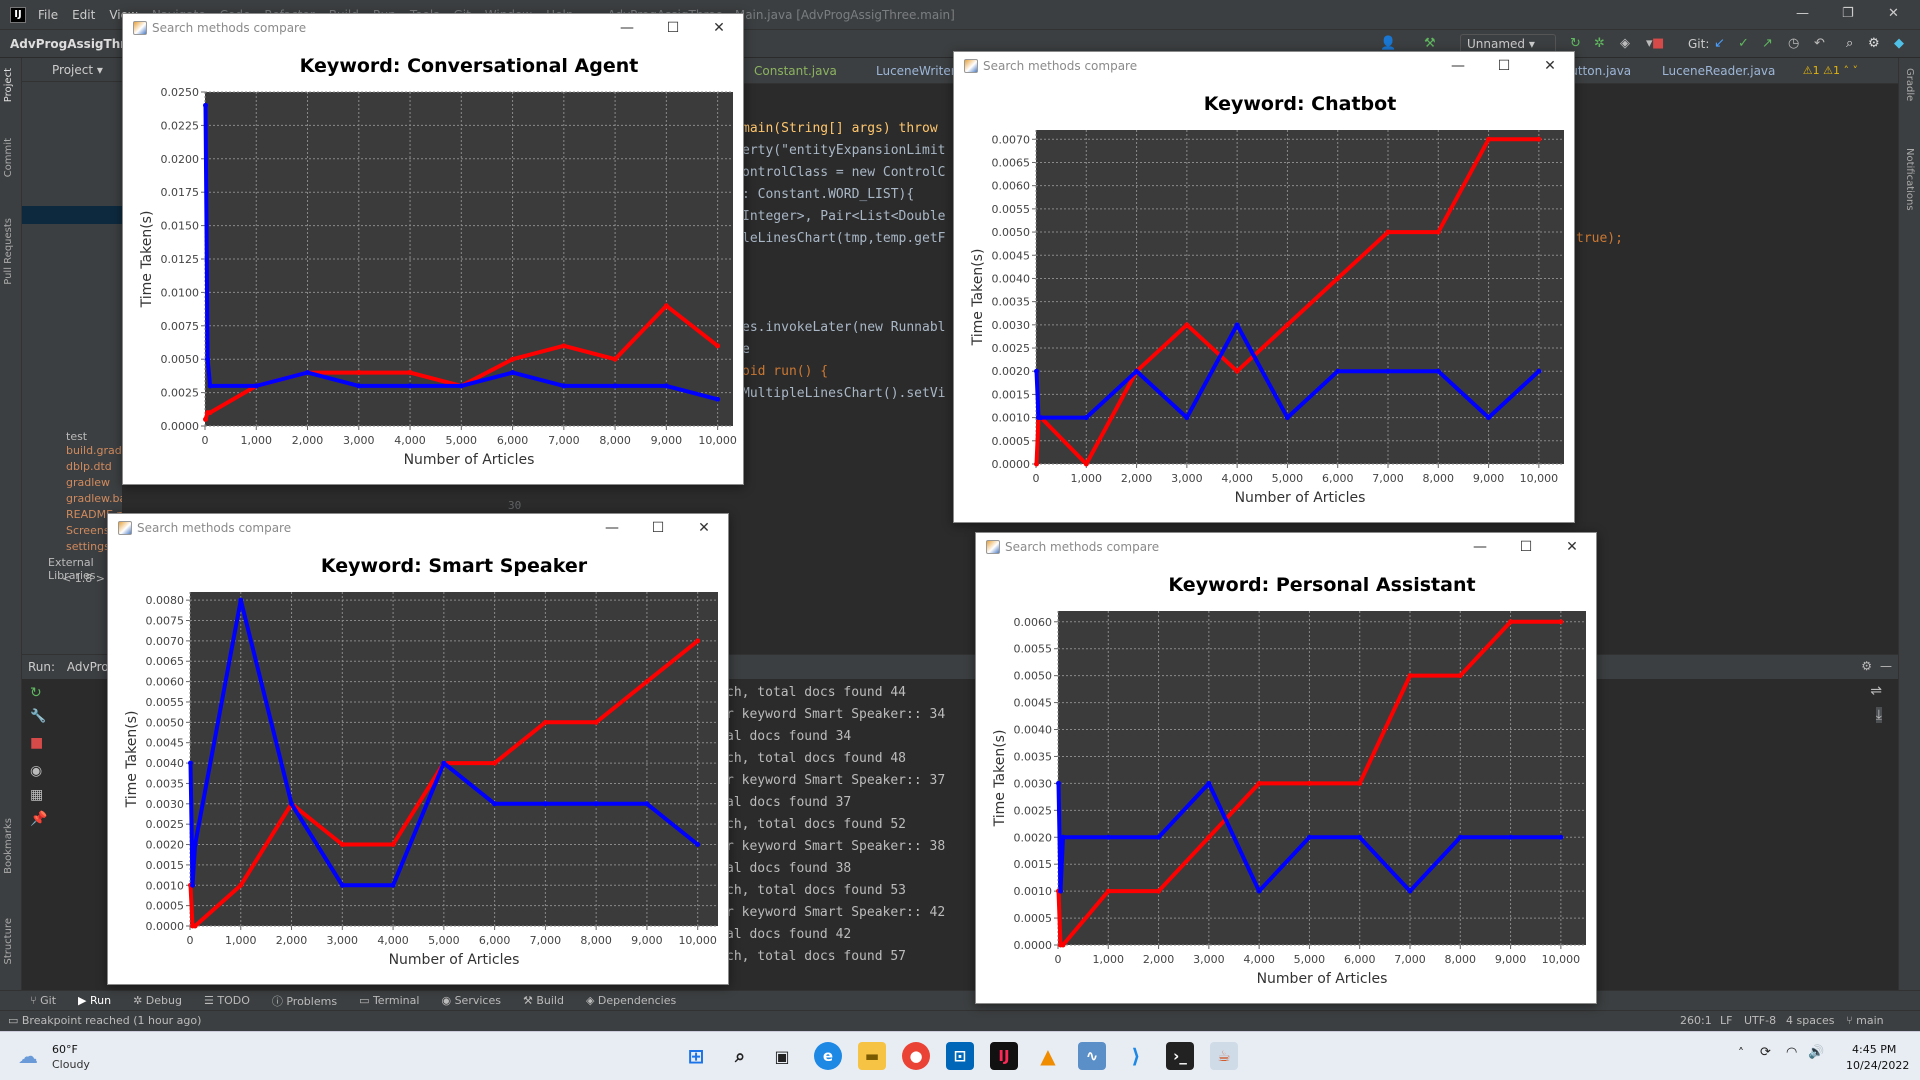  Describe the element at coordinates (1092, 1056) in the screenshot. I see `resource-monitor-icon: ∿` at that location.